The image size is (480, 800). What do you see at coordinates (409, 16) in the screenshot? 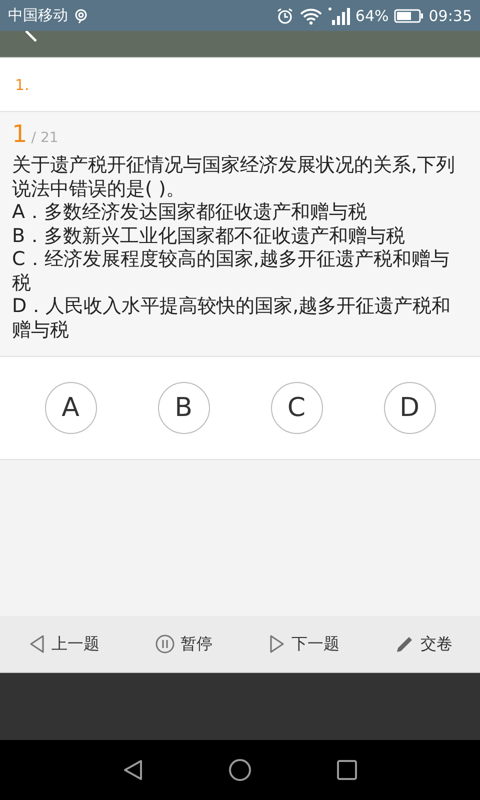
I see `battery-icon` at bounding box center [409, 16].